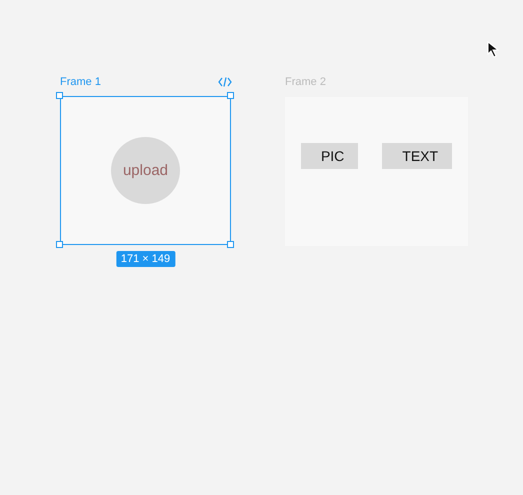 The image size is (523, 495). I want to click on placeholder-block: TEXT, so click(417, 155).